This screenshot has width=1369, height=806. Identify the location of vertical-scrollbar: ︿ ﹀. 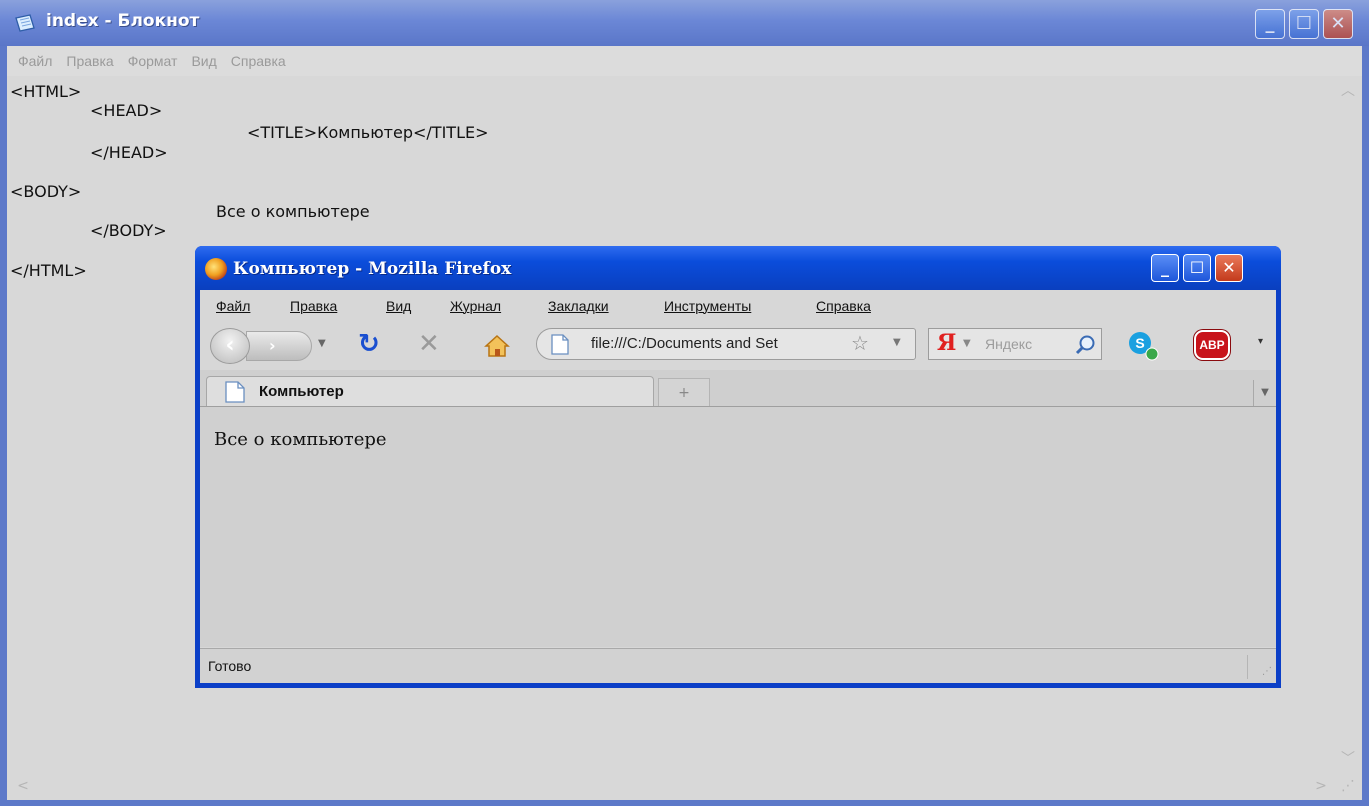
(1349, 423).